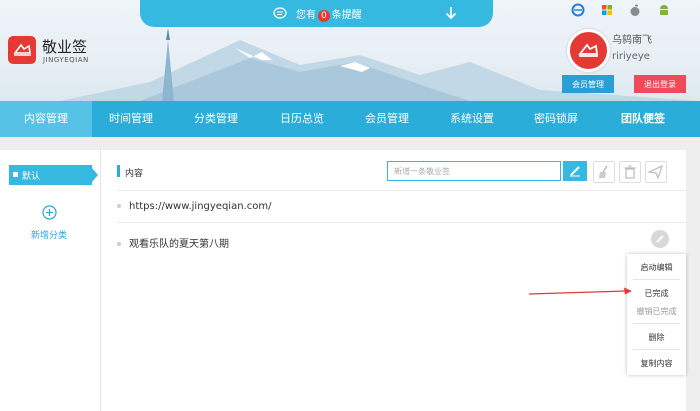 The width and height of the screenshot is (700, 411). Describe the element at coordinates (46, 119) in the screenshot. I see `nav-item-content: 内容管理` at that location.